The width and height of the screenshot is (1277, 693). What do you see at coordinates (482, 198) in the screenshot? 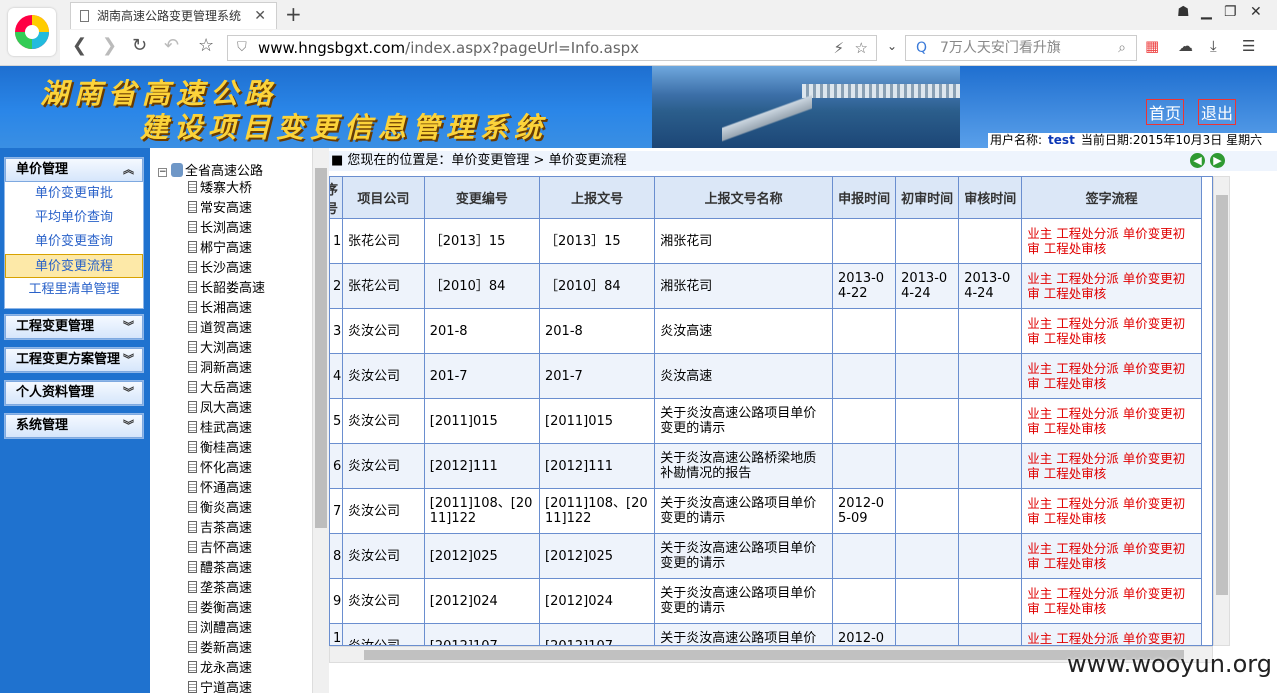
I see `column-header: 变更编号` at bounding box center [482, 198].